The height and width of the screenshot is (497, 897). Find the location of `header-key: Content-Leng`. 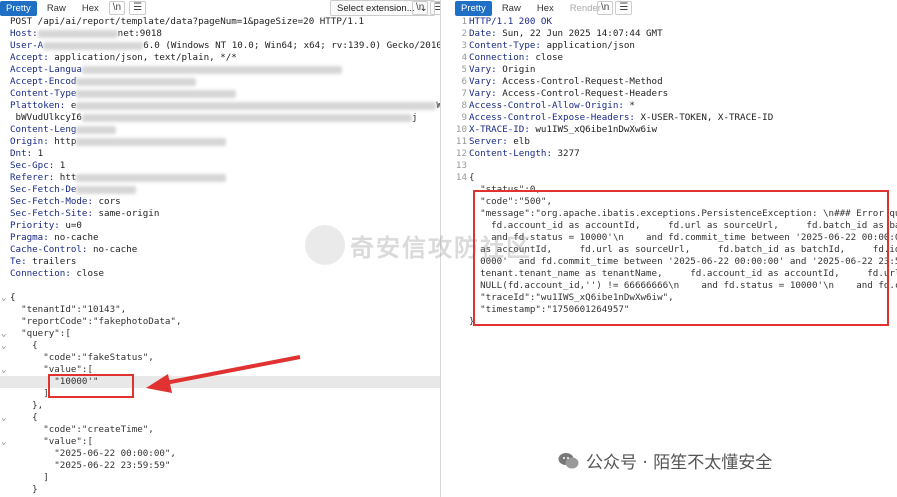

header-key: Content-Leng is located at coordinates (43, 129).